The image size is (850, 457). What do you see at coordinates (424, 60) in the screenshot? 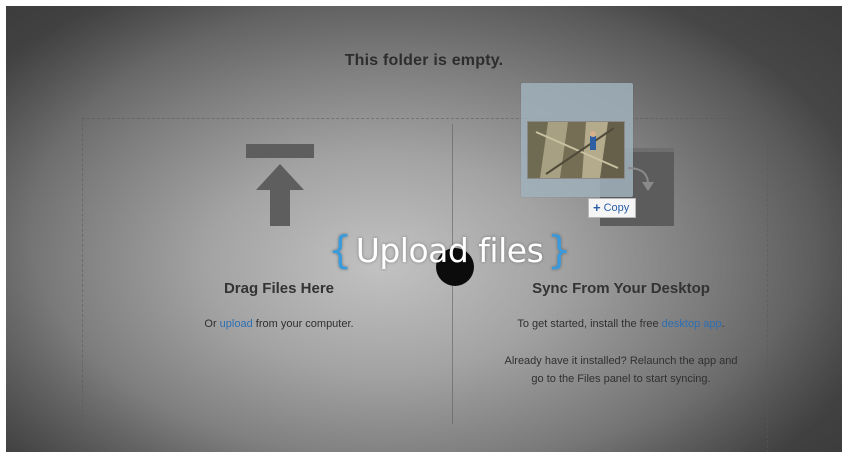
I see `empty-folder-title: This folder is empty.` at bounding box center [424, 60].